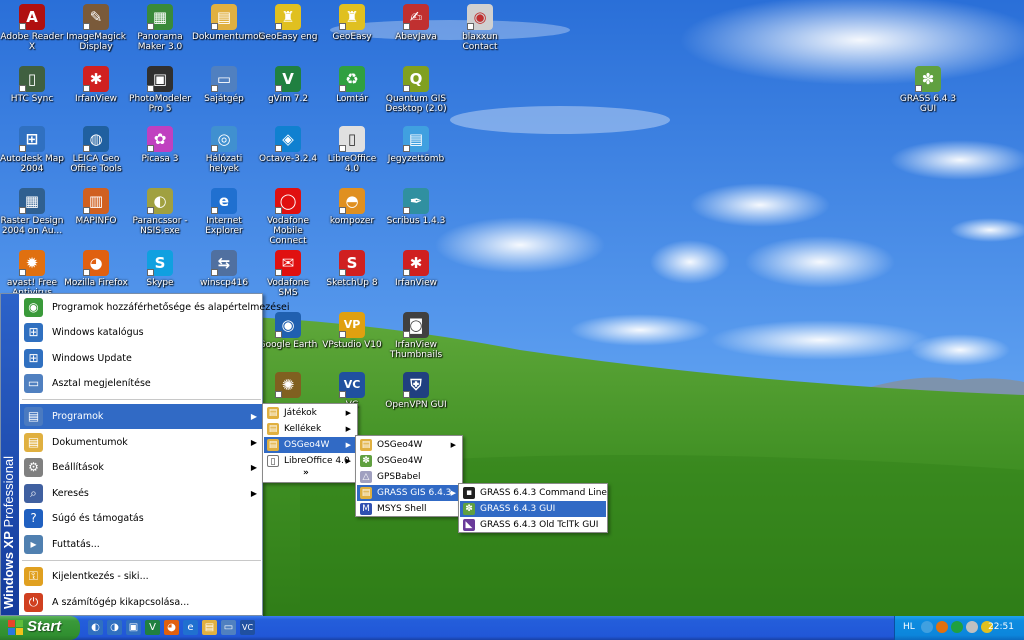 The width and height of the screenshot is (1024, 640). What do you see at coordinates (416, 336) in the screenshot?
I see `desktop-icon-irfanview-thumbnails: ◙ IrfanView Thumbnails` at bounding box center [416, 336].